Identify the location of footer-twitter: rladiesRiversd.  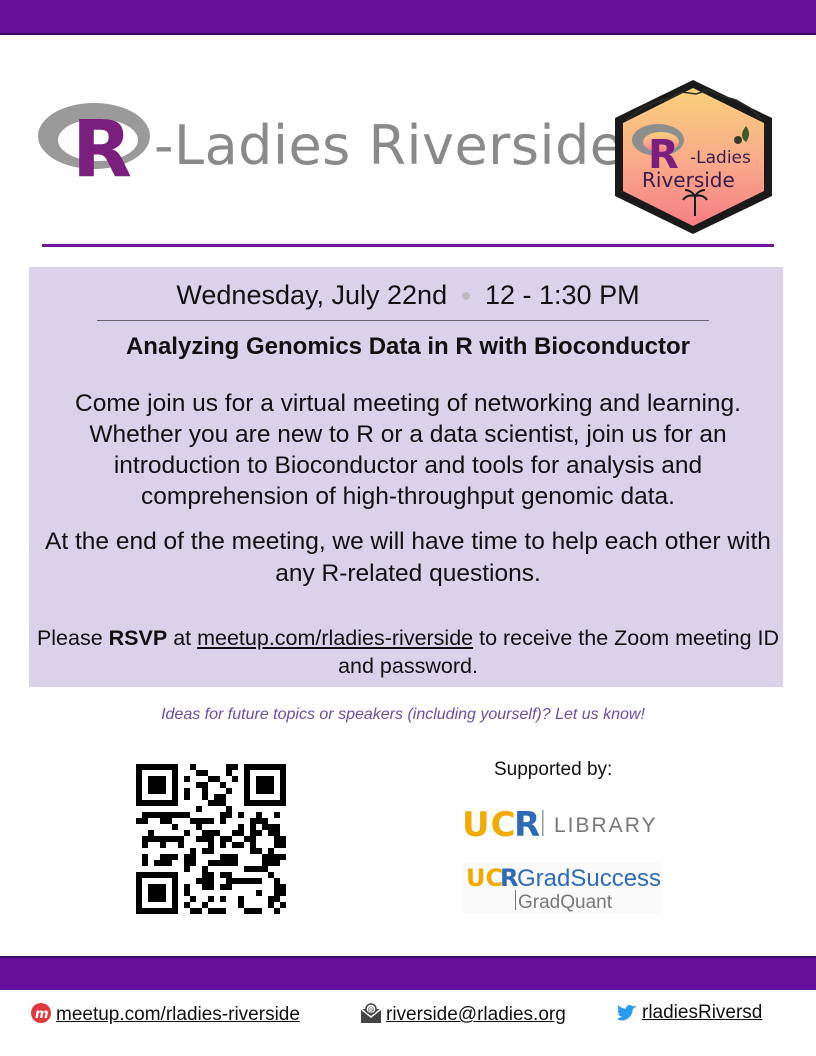
(688, 1015).